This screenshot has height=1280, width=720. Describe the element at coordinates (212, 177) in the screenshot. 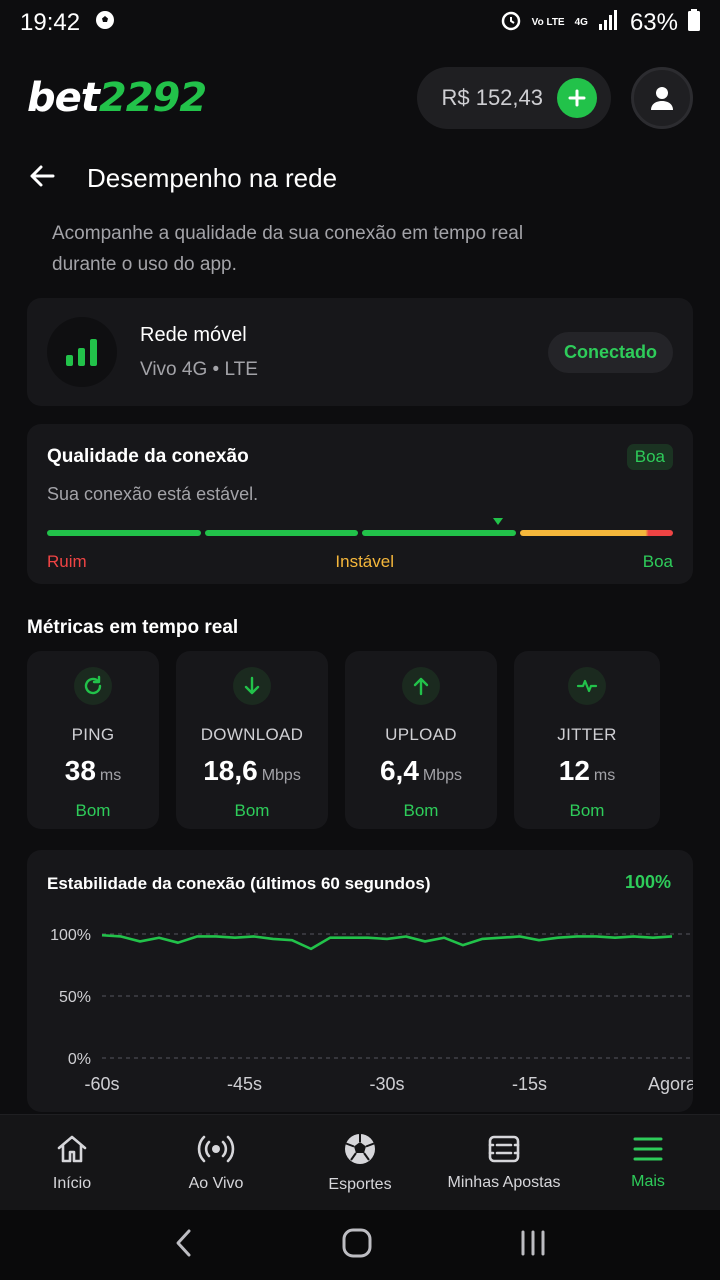

I see `page-title: Desempenho na rede` at that location.